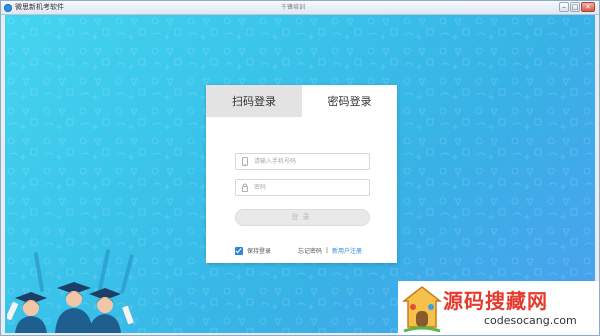 The image size is (600, 336). Describe the element at coordinates (302, 217) in the screenshot. I see `login-button: 登录` at that location.